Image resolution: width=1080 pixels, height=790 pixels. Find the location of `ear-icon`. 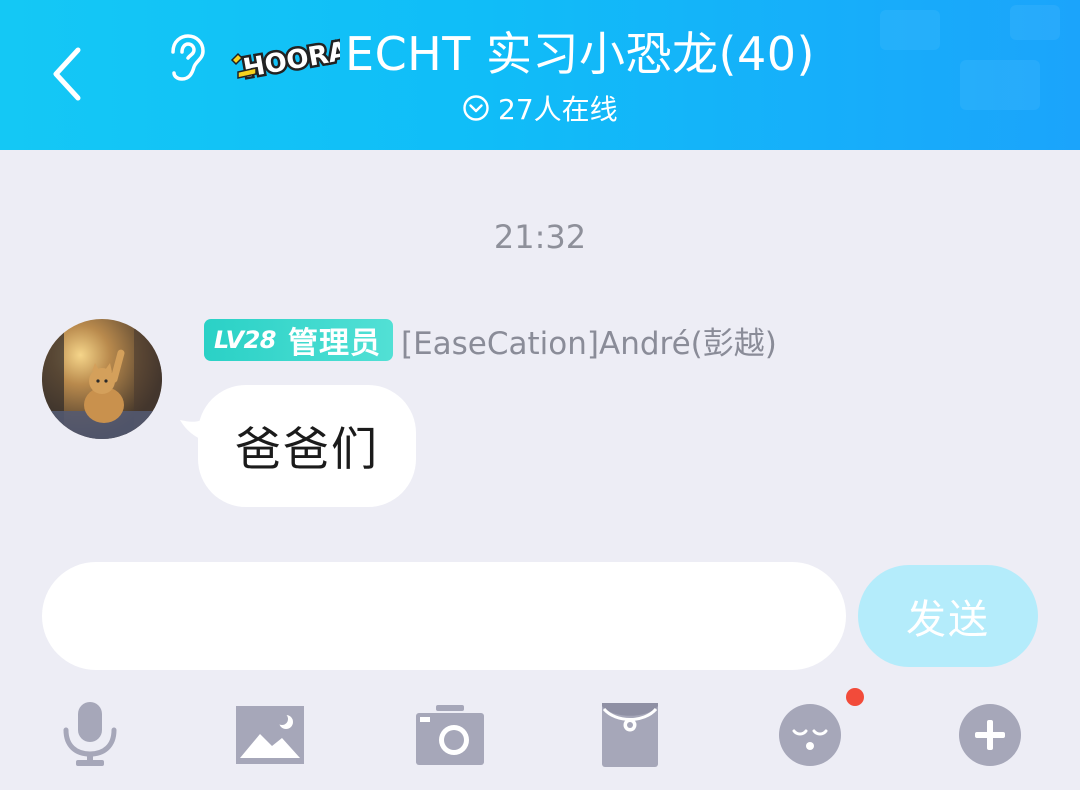

ear-icon is located at coordinates (186, 58).